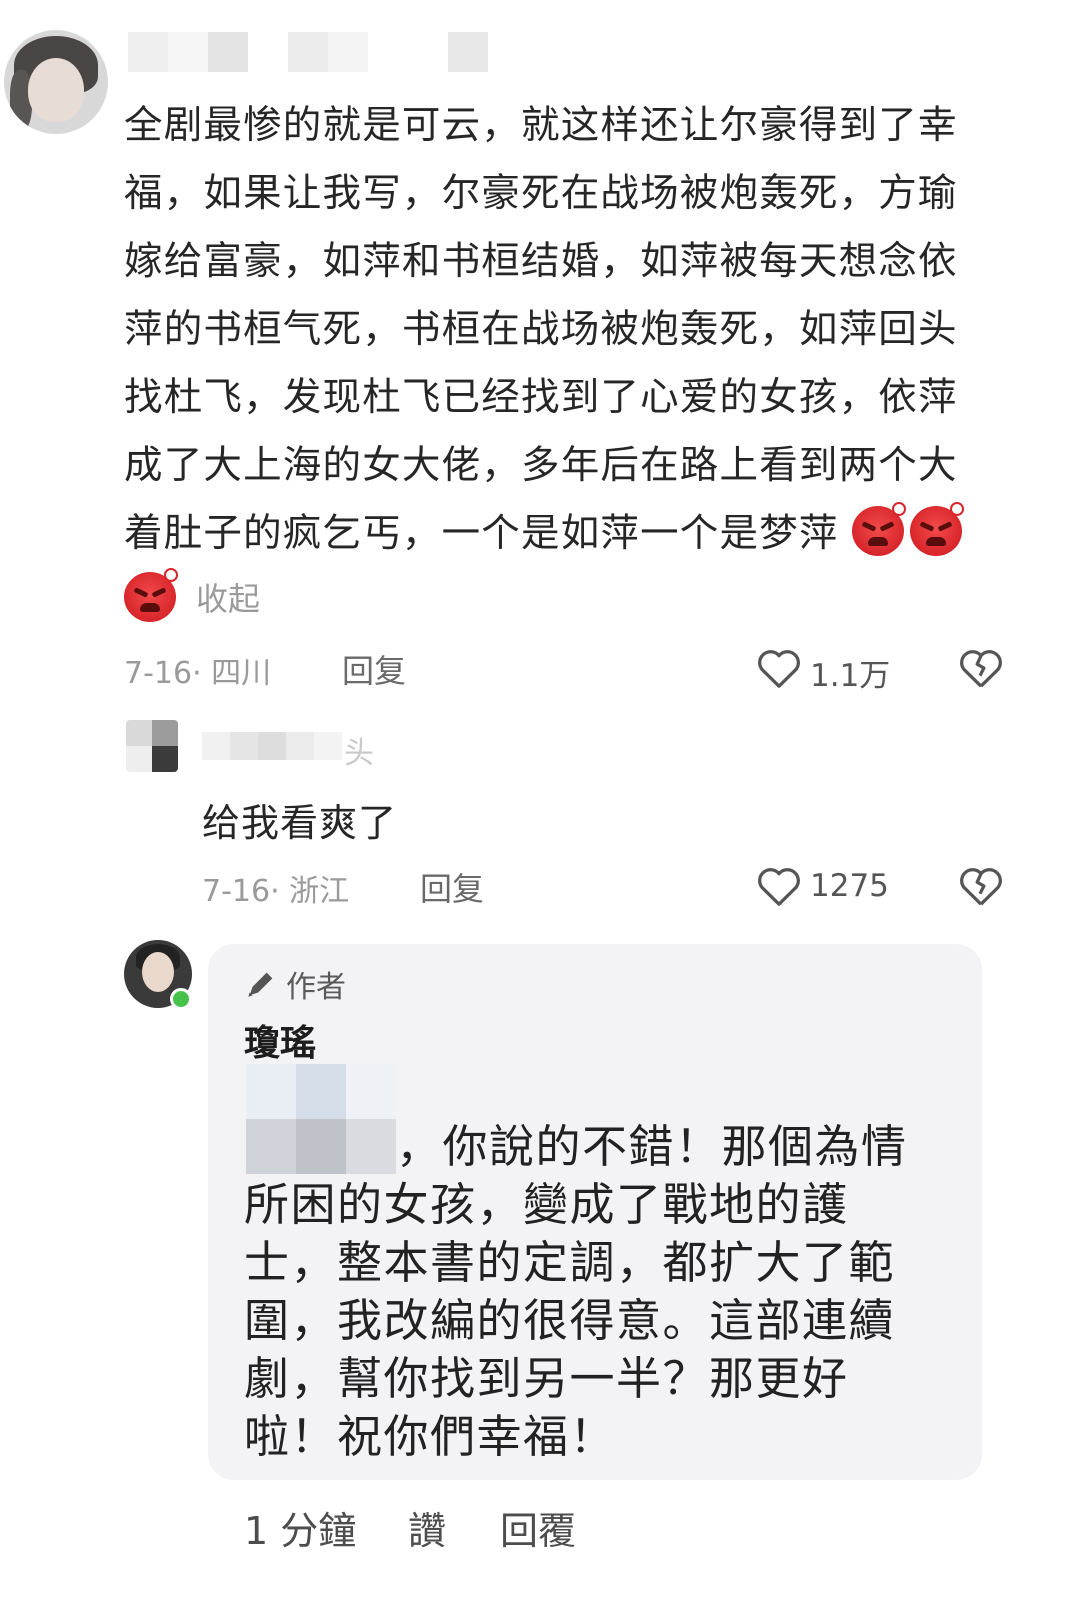 The width and height of the screenshot is (1080, 1613). I want to click on reply-line: 所困的女孩，變成了戰地的護, so click(546, 1204).